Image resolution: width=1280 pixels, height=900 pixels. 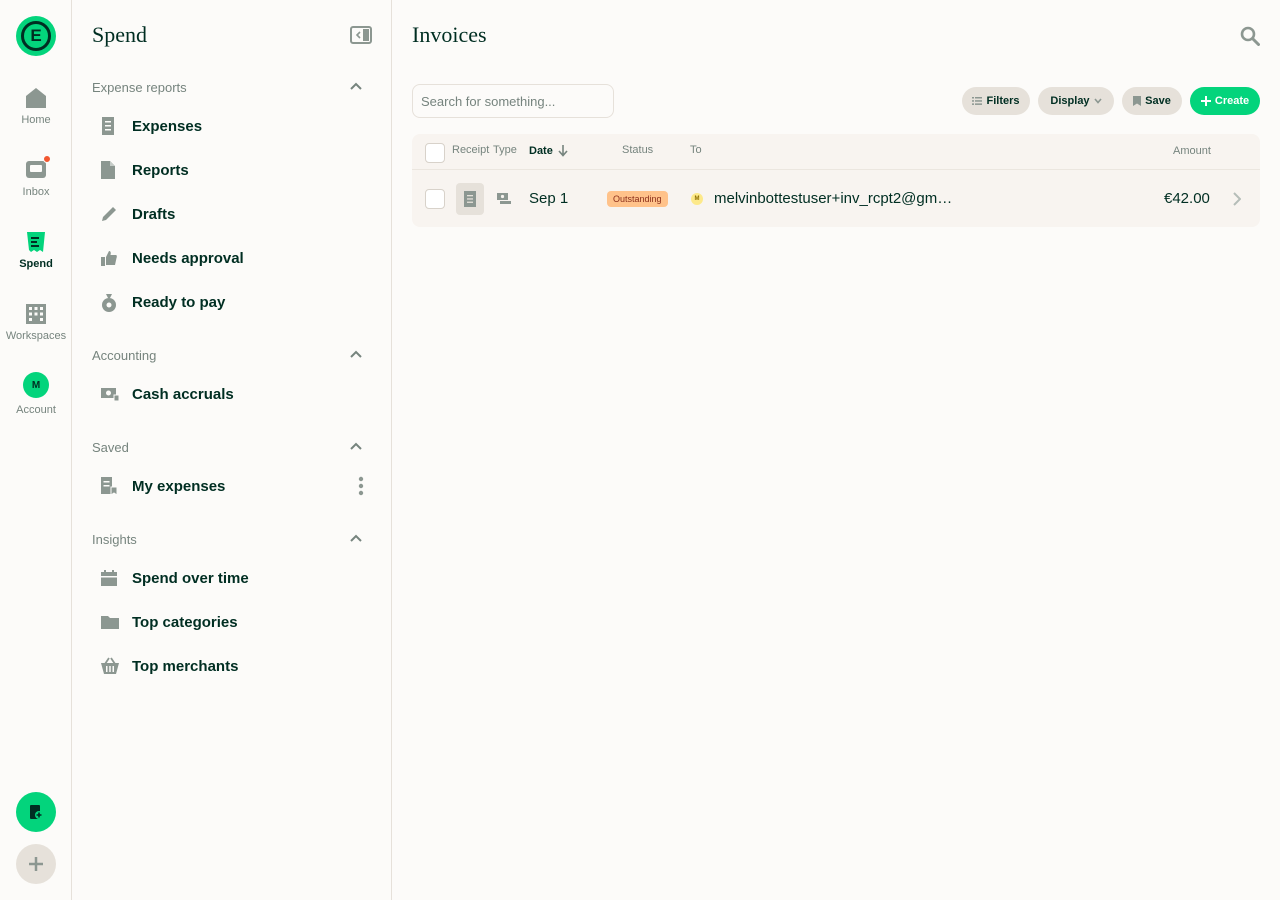 What do you see at coordinates (232, 302) in the screenshot?
I see `sidebar-item-ready-to-pay: Ready to pay` at bounding box center [232, 302].